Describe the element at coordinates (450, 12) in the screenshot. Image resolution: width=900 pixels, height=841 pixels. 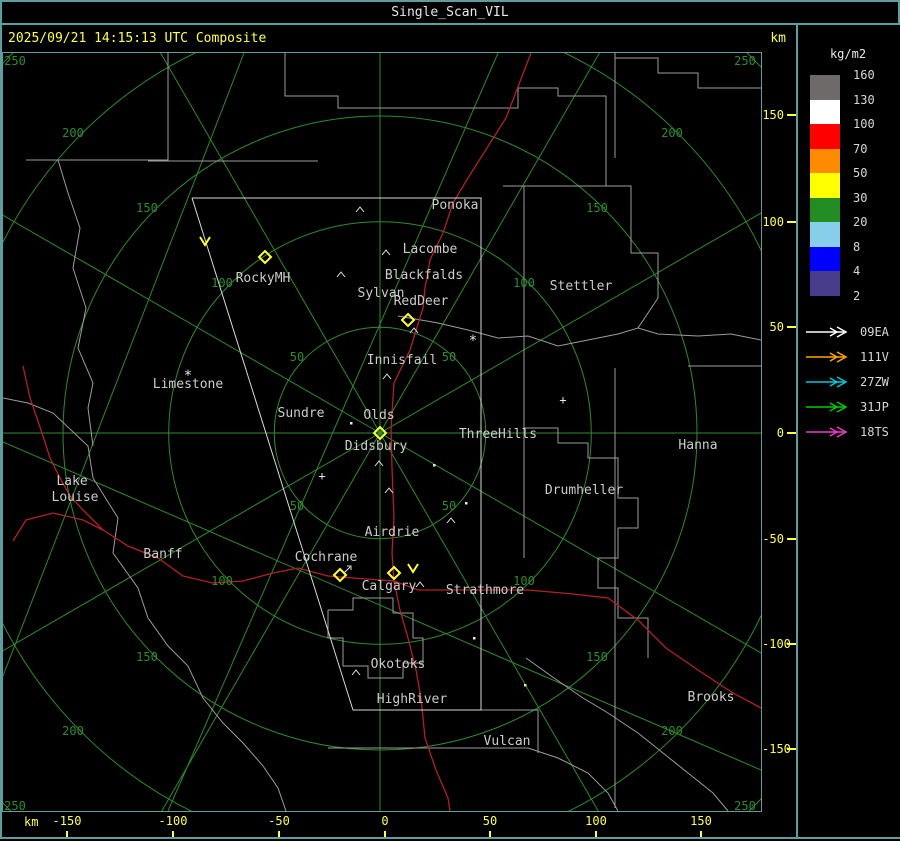
I see `window-title: Single_Scan_VIL` at that location.